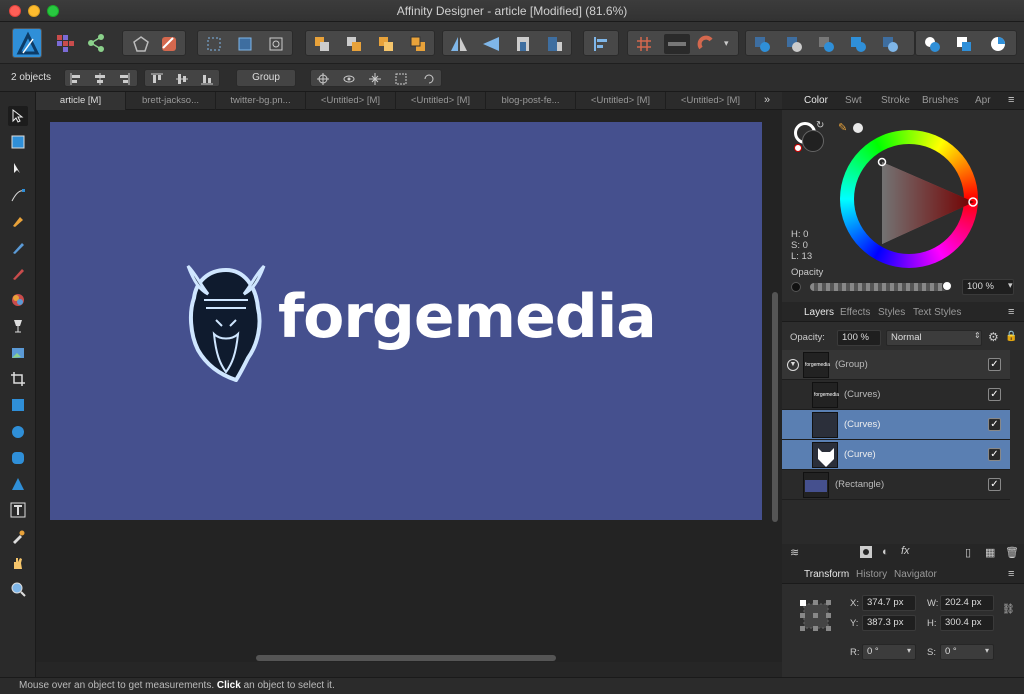  I want to click on export-persona-icon, so click(96, 43).